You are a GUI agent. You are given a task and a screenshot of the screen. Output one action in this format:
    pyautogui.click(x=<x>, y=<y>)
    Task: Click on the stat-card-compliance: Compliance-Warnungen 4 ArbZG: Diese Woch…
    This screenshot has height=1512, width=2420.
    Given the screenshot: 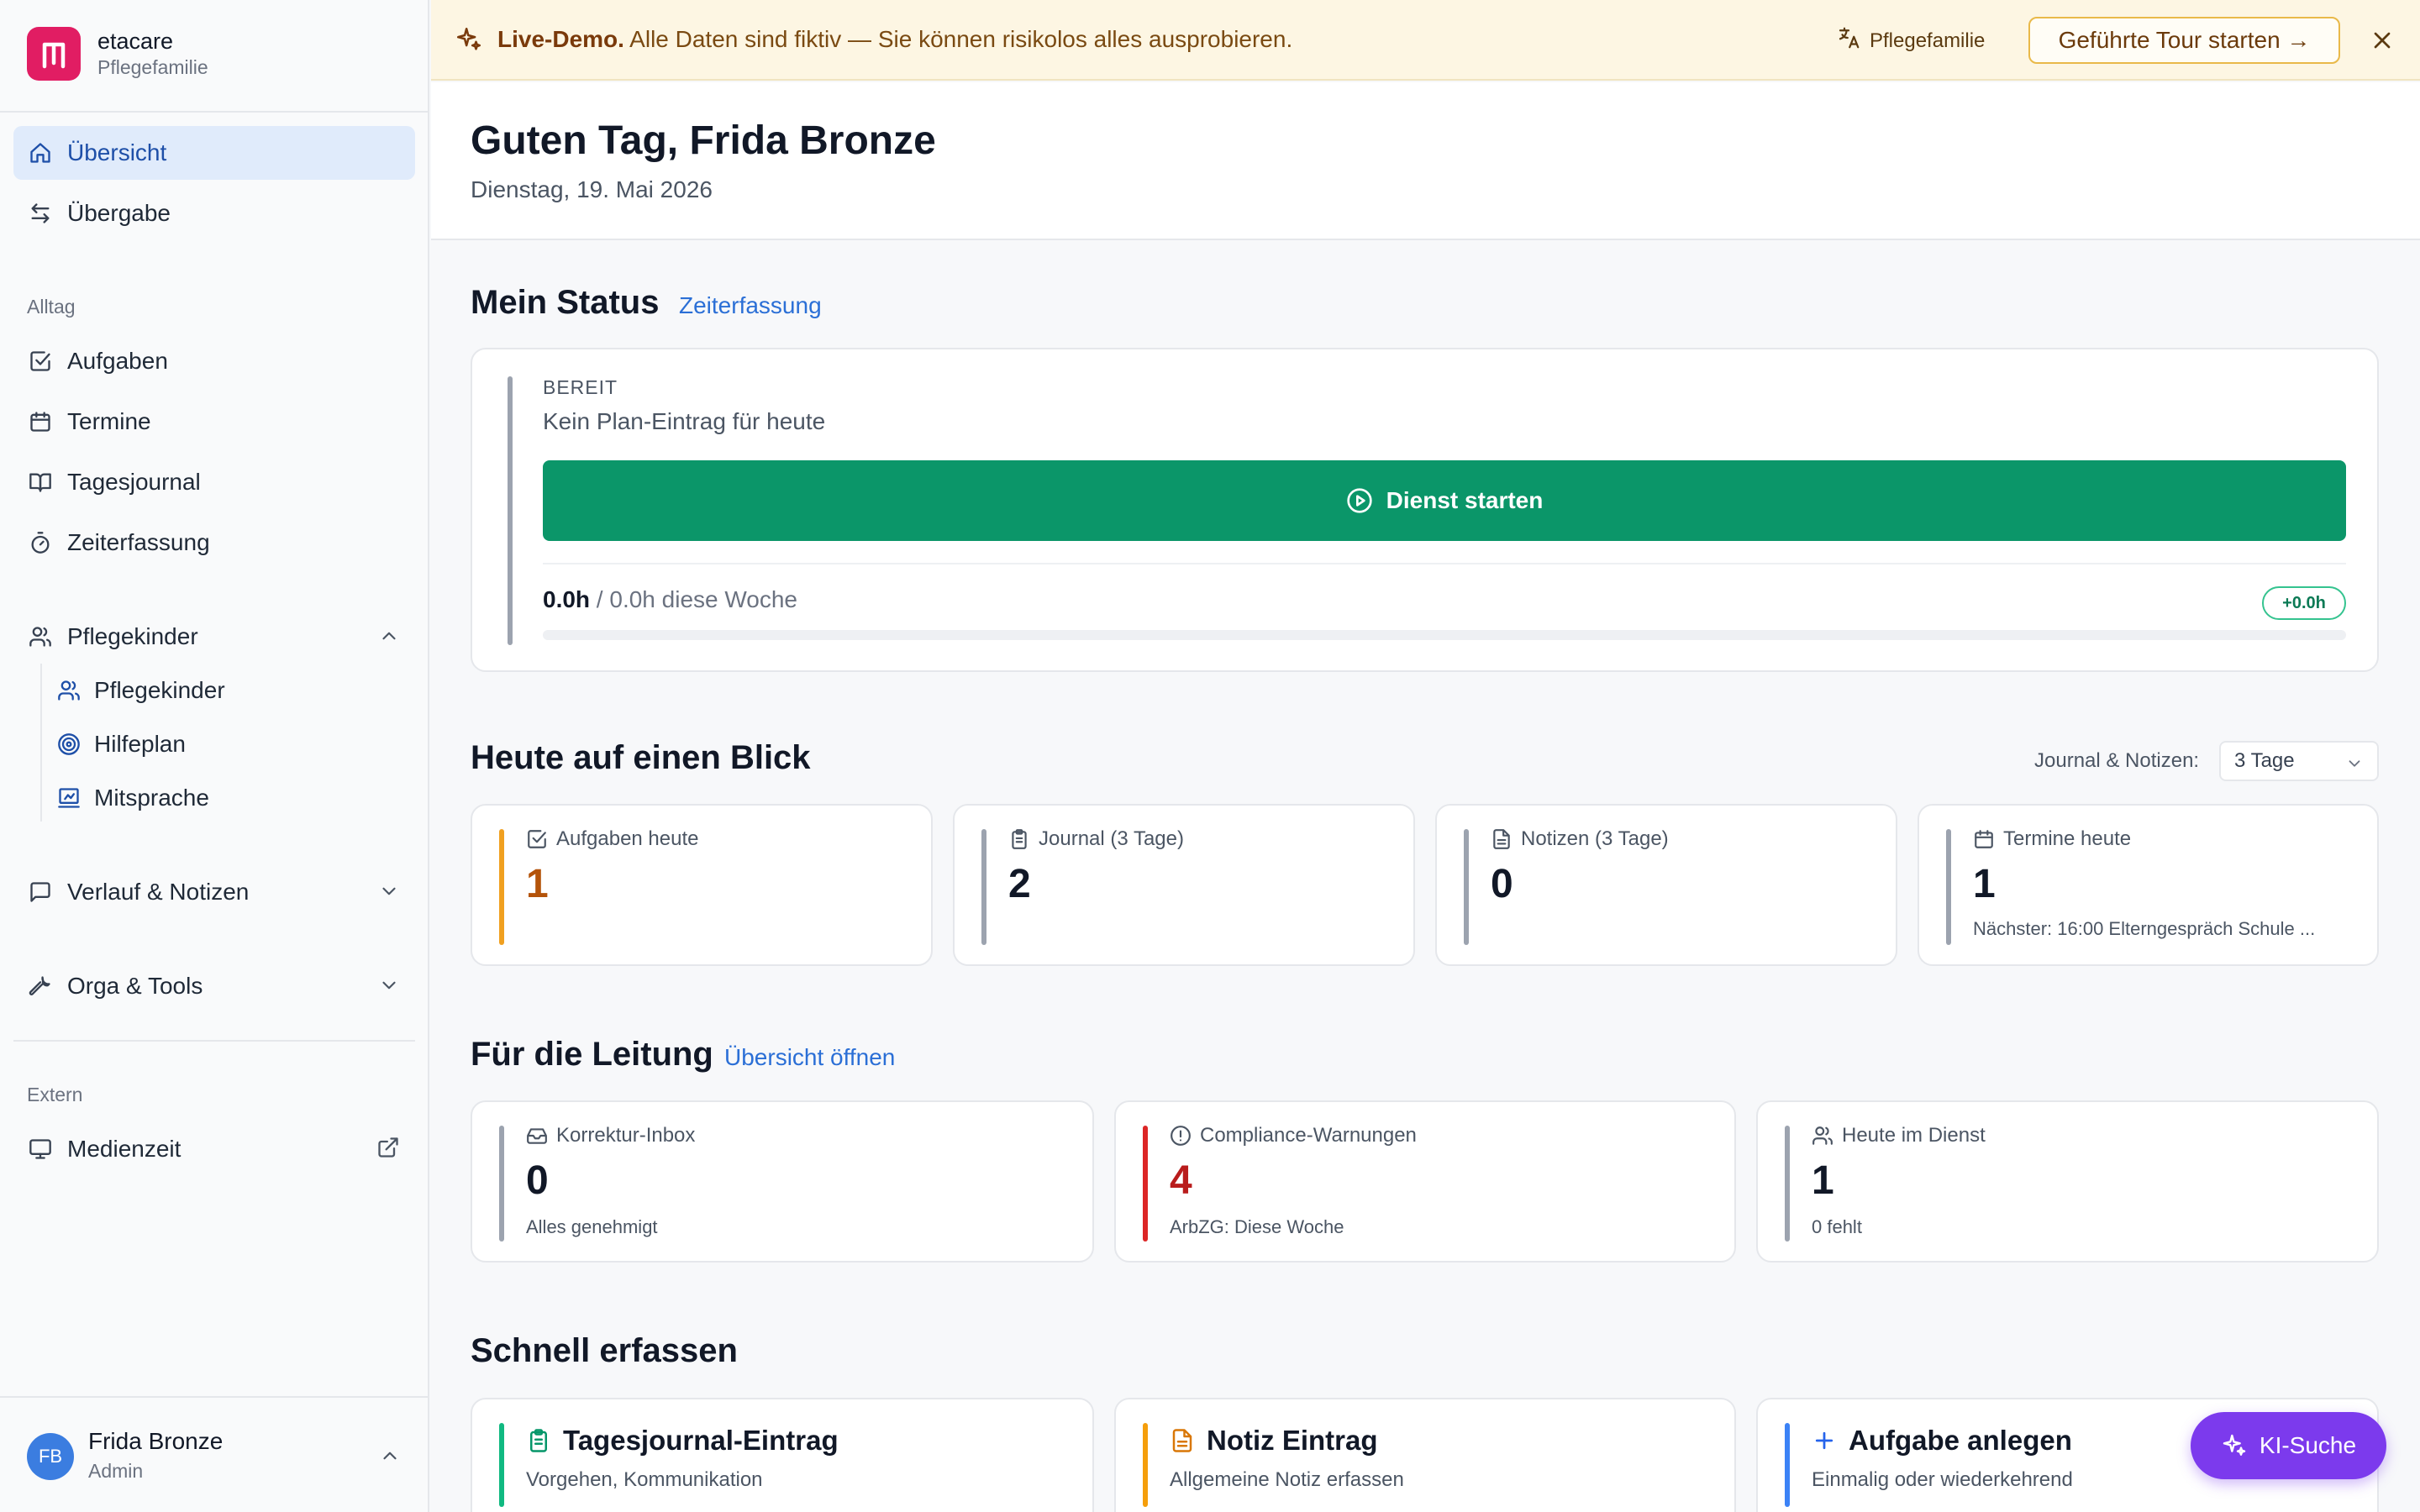 What is the action you would take?
    pyautogui.click(x=1425, y=1181)
    